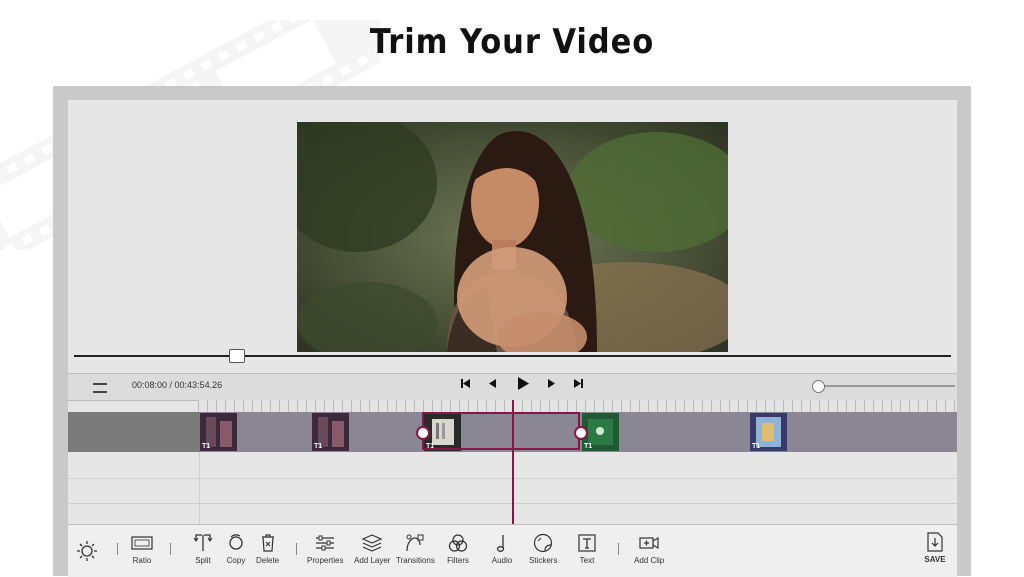  What do you see at coordinates (199, 488) in the screenshot?
I see `track-header-divider` at bounding box center [199, 488].